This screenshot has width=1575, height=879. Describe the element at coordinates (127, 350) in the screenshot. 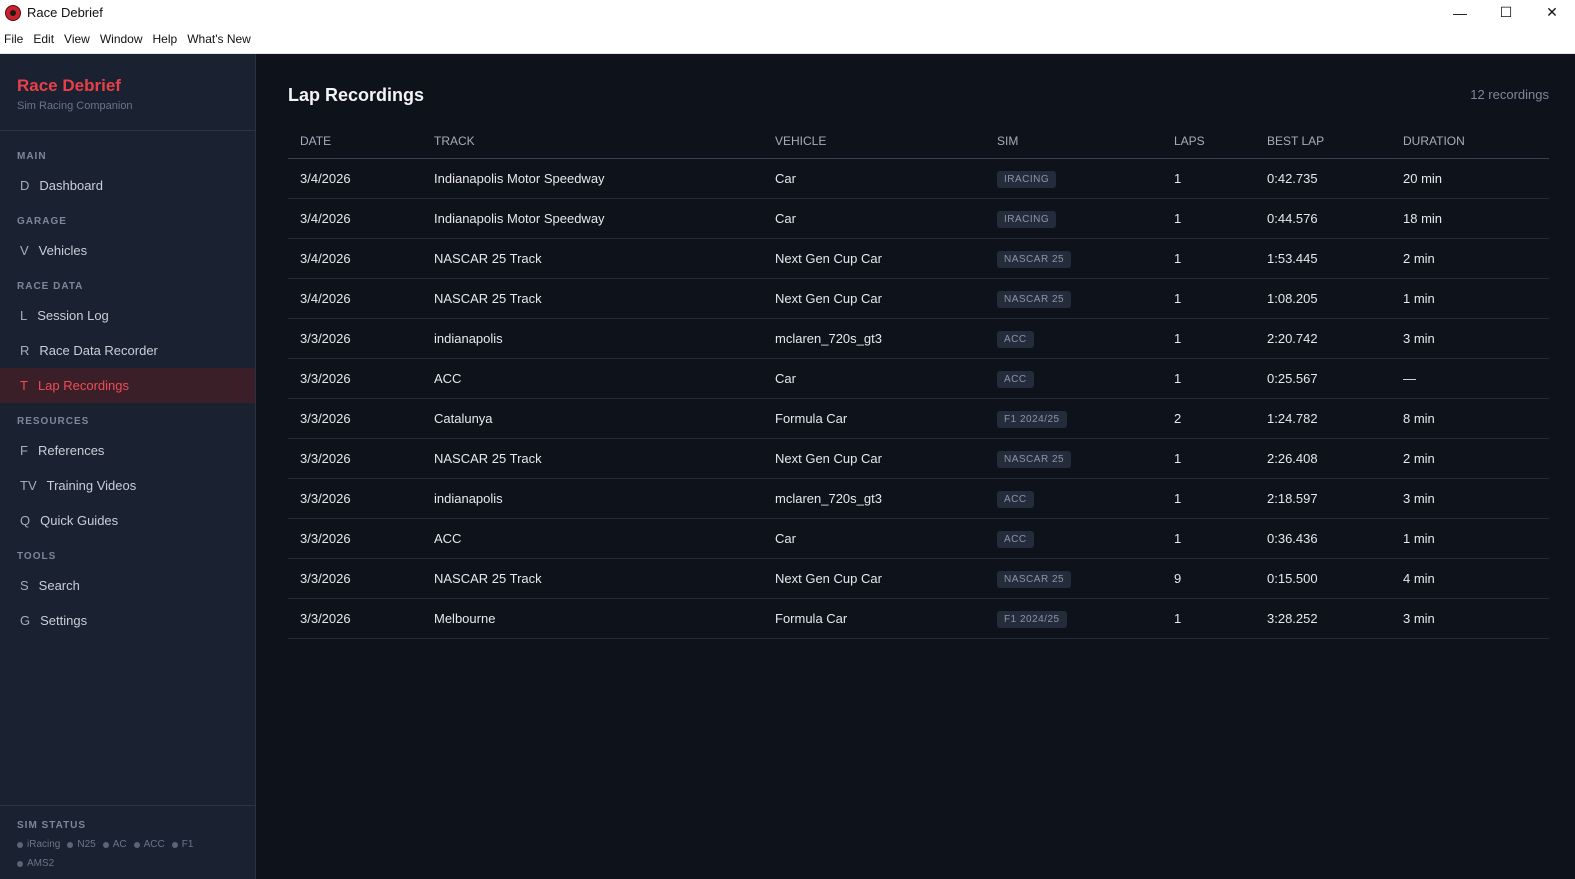

I see `sidebar-item-race-data-recorder: R Race Data Recorder` at that location.